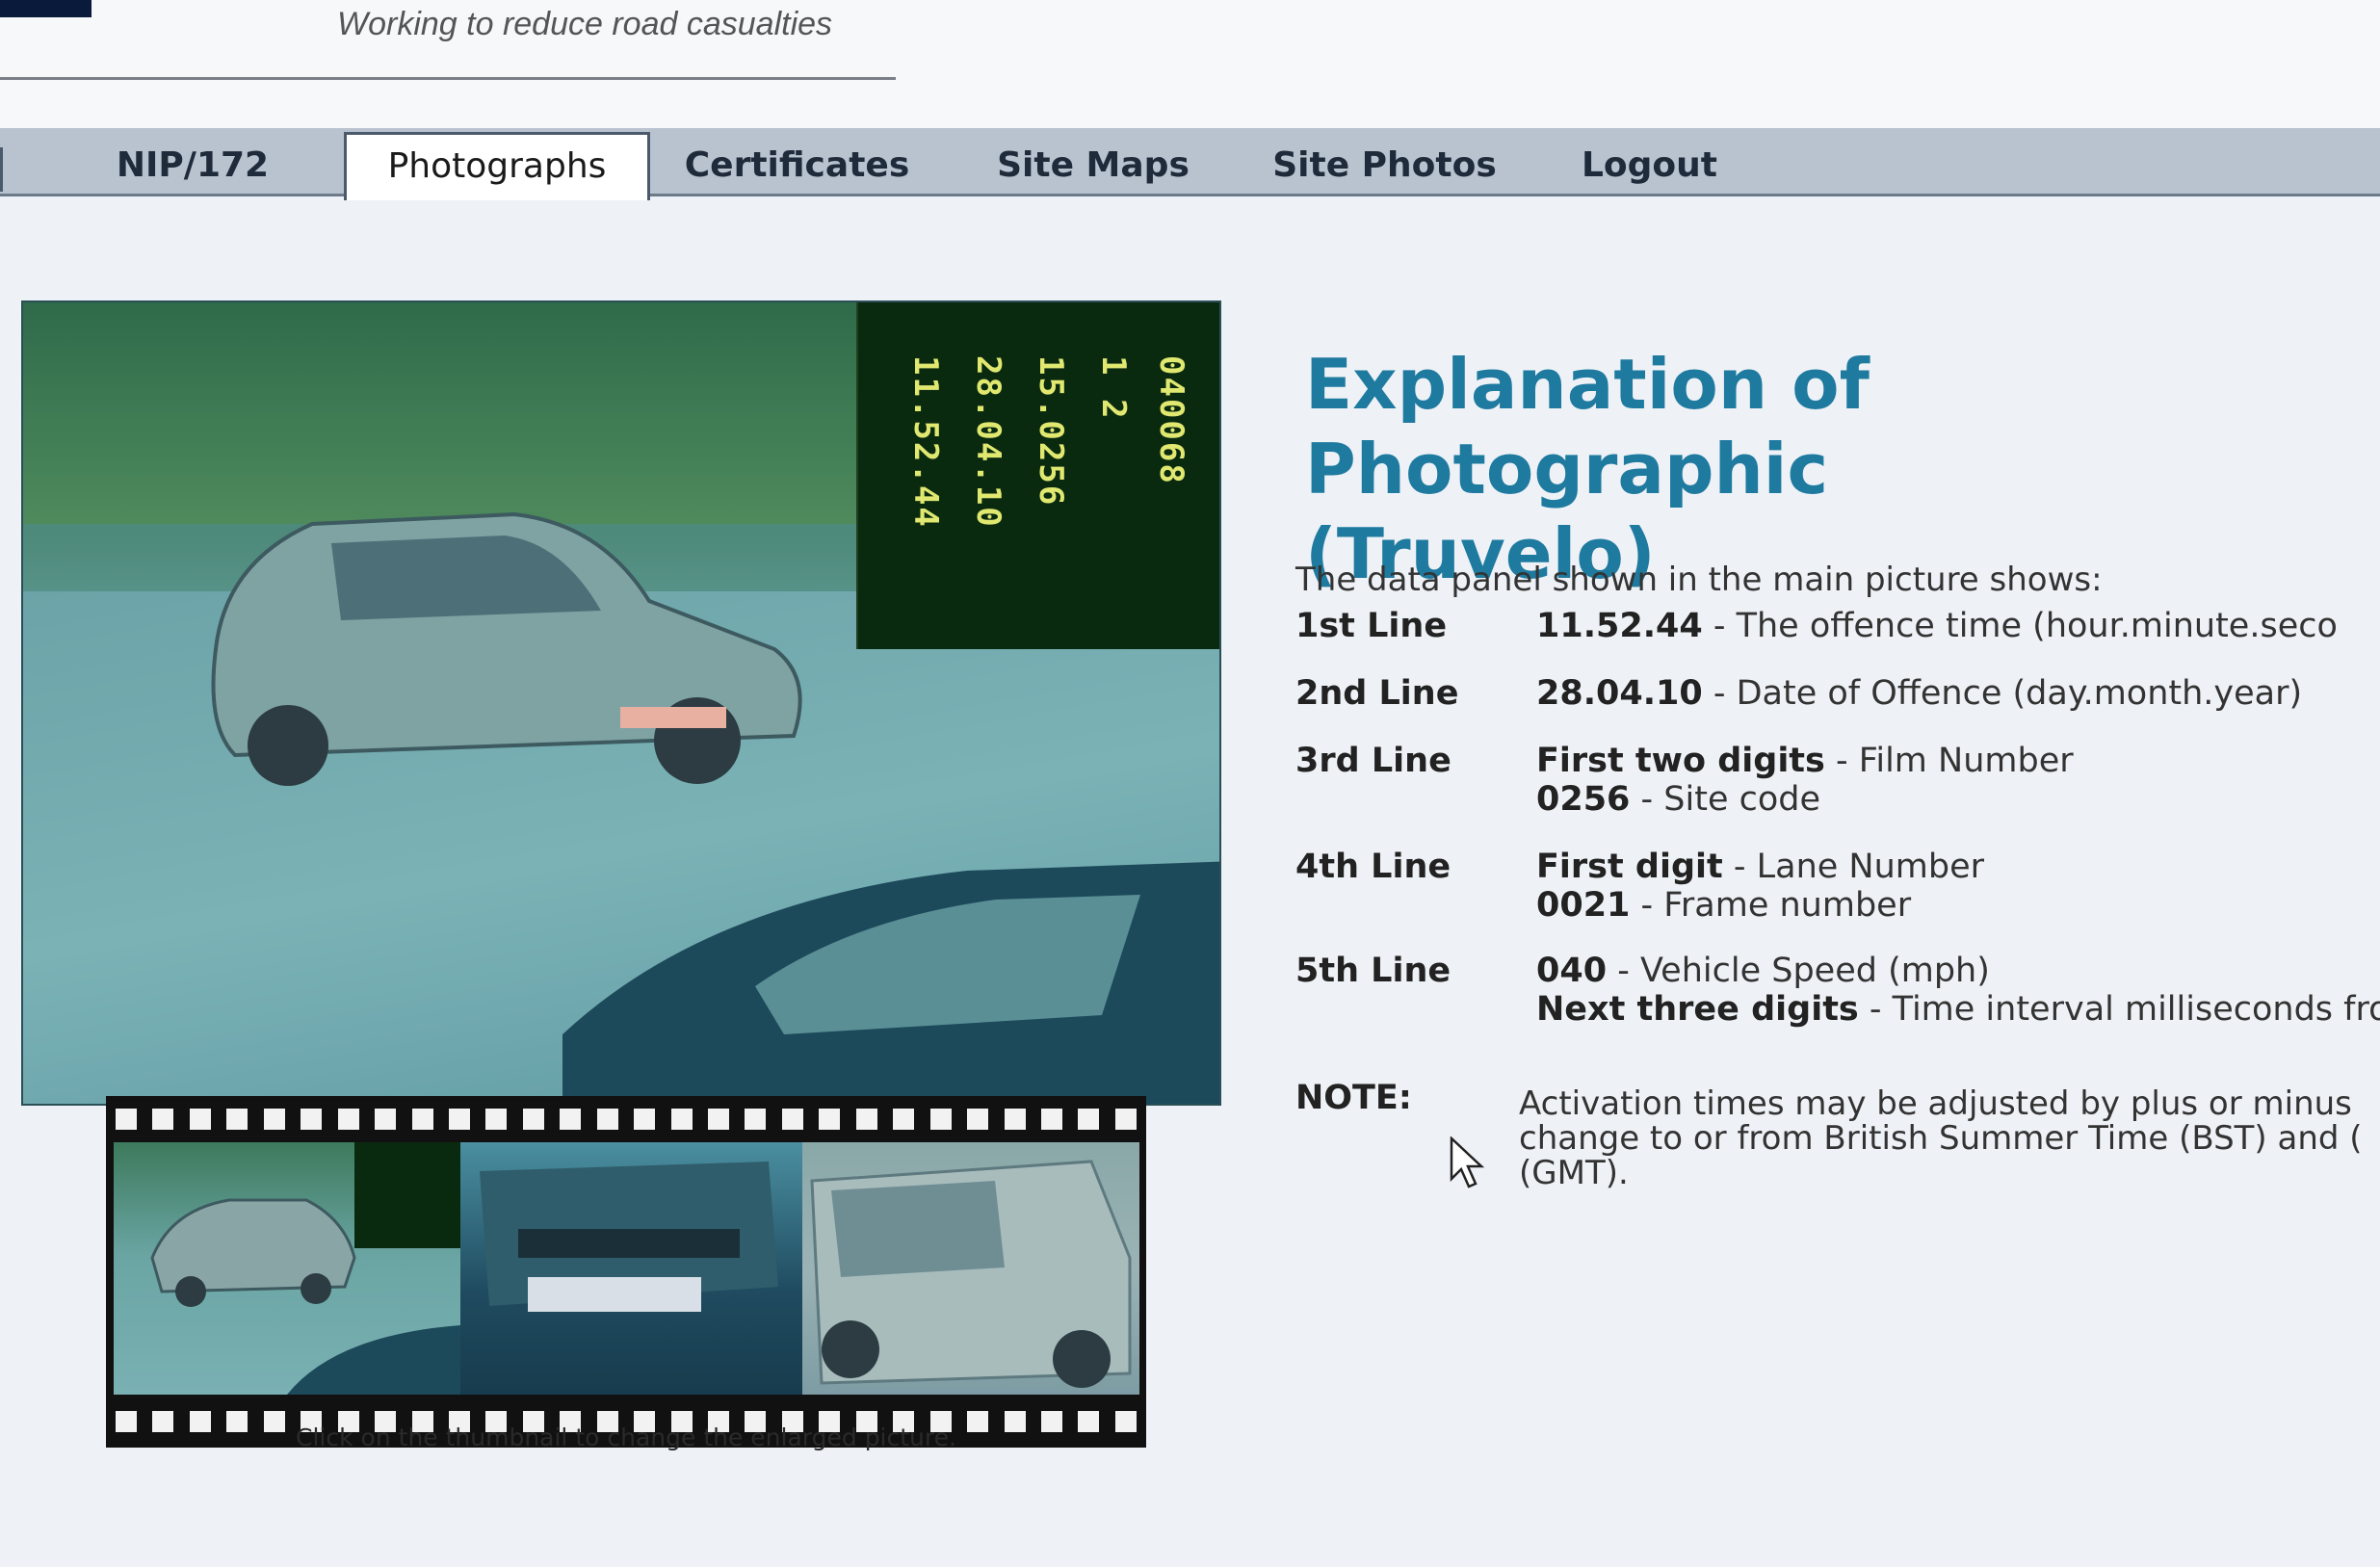 This screenshot has width=2380, height=1567. What do you see at coordinates (2, 169) in the screenshot?
I see `tab-divider` at bounding box center [2, 169].